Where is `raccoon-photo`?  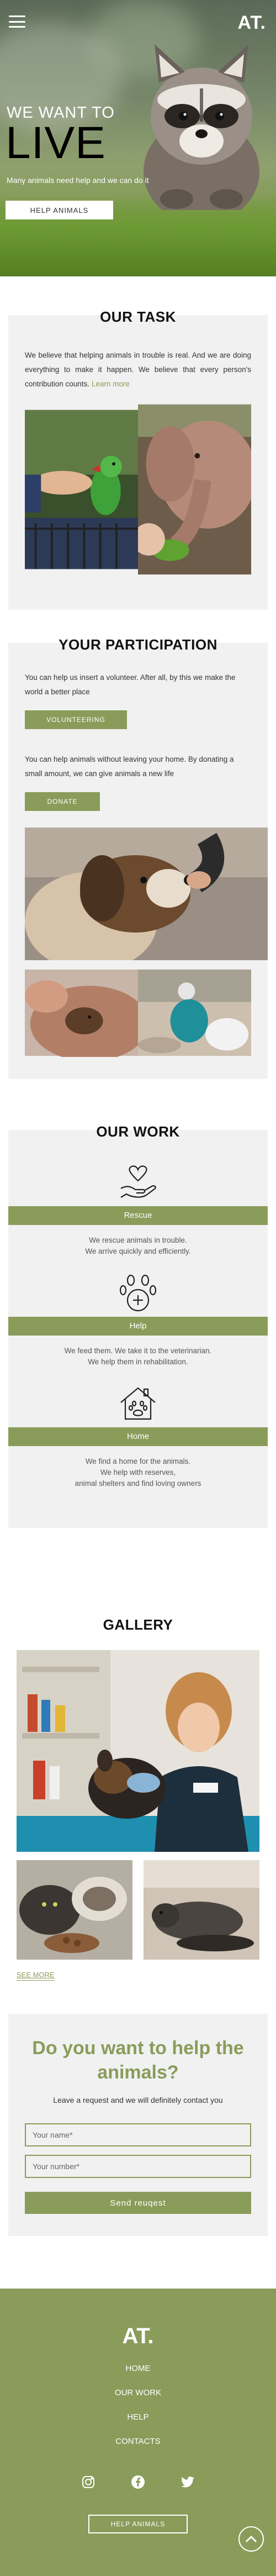
raccoon-photo is located at coordinates (202, 127).